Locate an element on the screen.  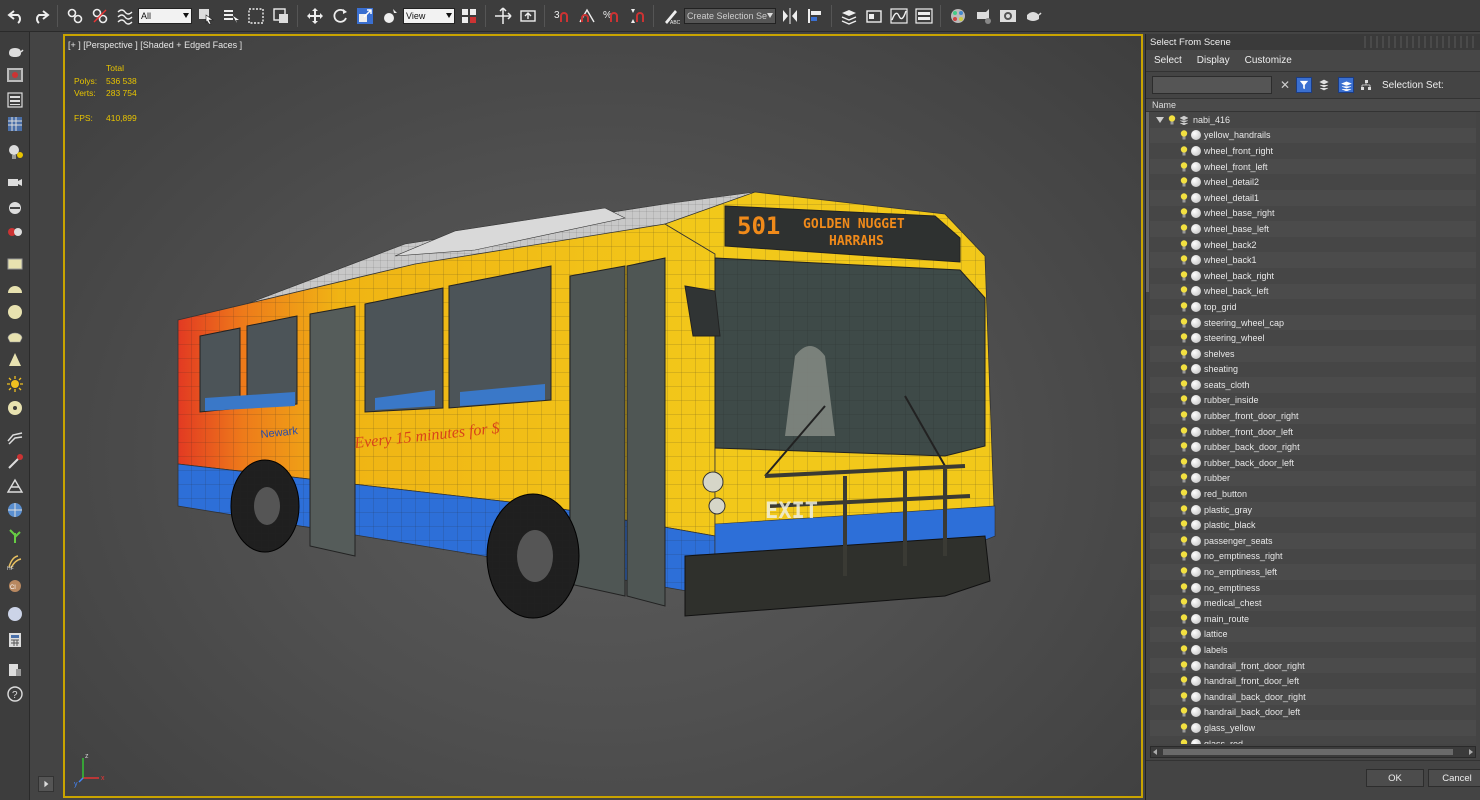
scroll-left-icon is located at coordinates (1155, 752).